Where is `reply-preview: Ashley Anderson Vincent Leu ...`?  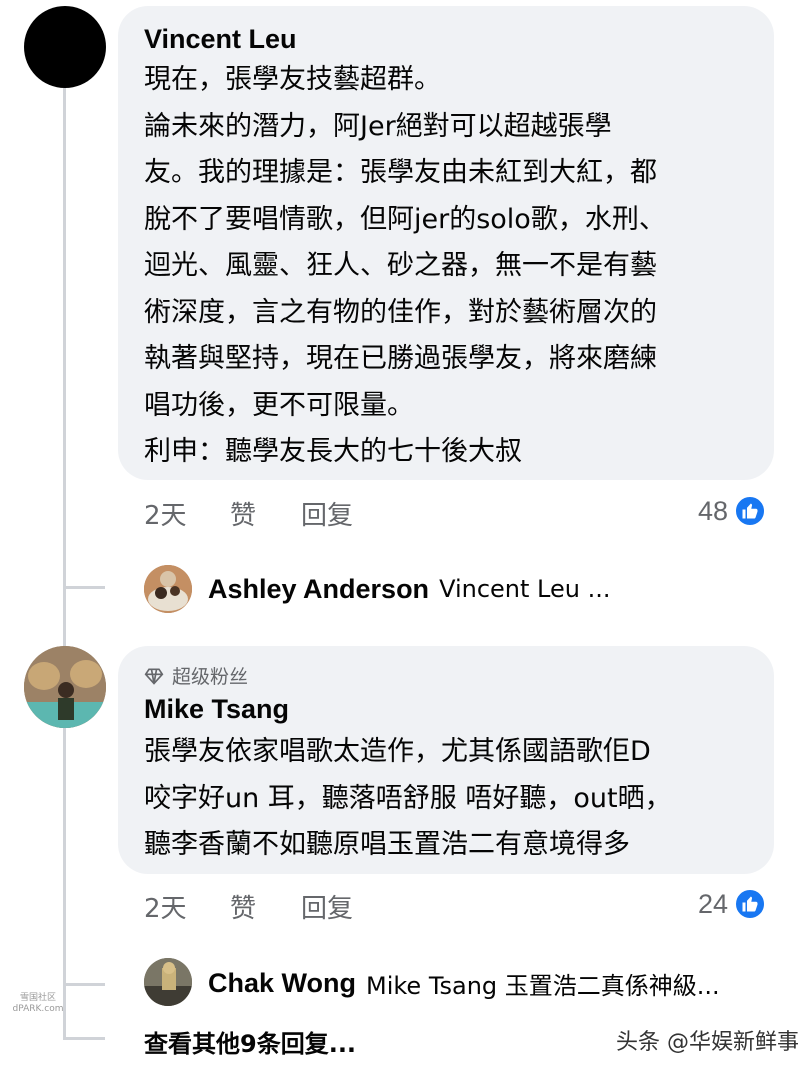 reply-preview: Ashley Anderson Vincent Leu ... is located at coordinates (493, 589).